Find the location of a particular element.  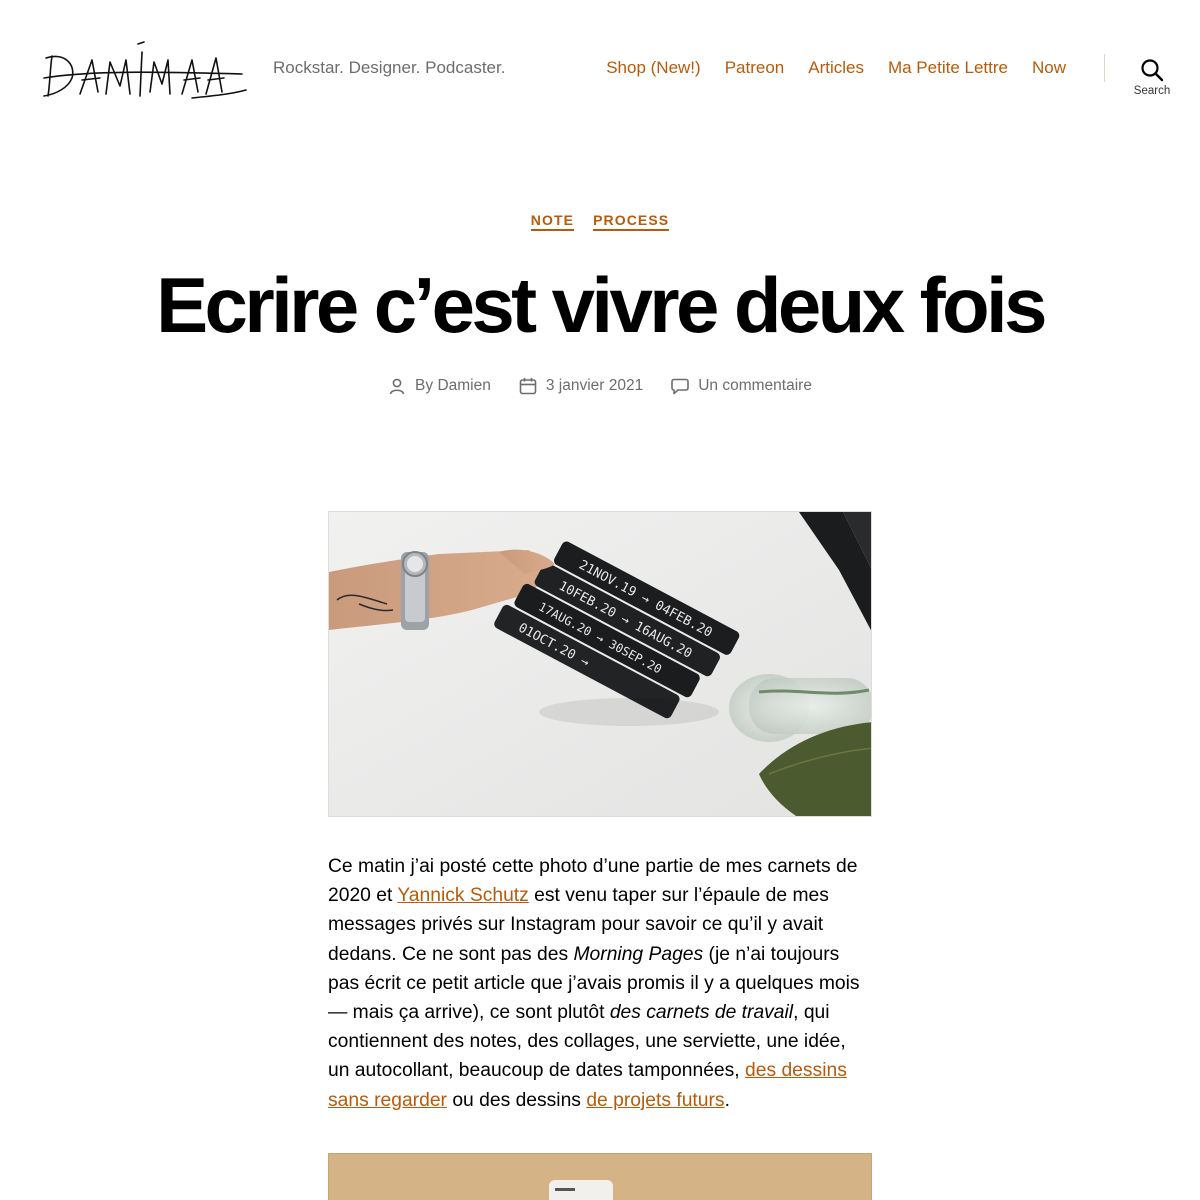

site-tagline: Rockstar. Designer. Podcaster. is located at coordinates (389, 67).